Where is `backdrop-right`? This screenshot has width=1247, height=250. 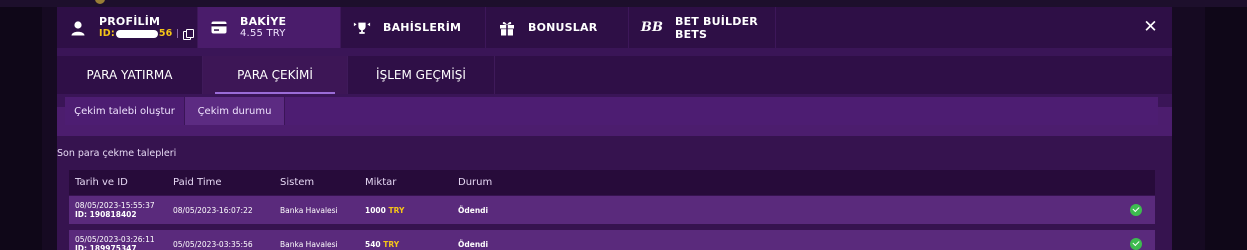
backdrop-right is located at coordinates (1226, 125).